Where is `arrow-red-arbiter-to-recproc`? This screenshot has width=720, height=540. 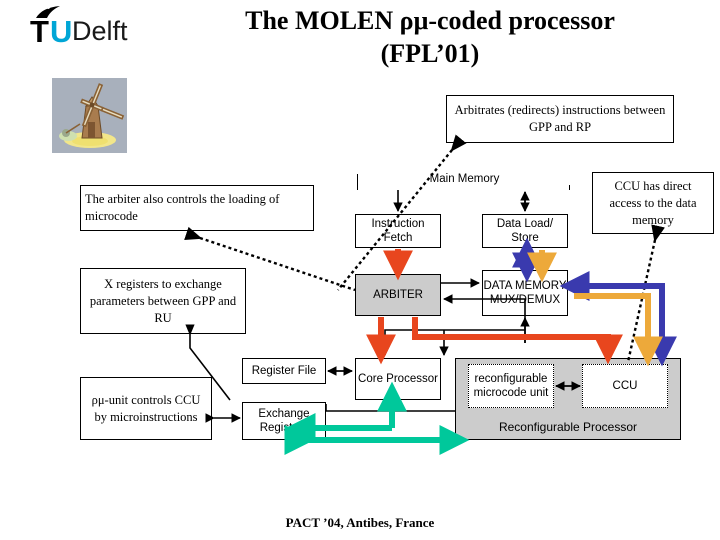
arrow-red-arbiter-to-recproc is located at coordinates (517, 341).